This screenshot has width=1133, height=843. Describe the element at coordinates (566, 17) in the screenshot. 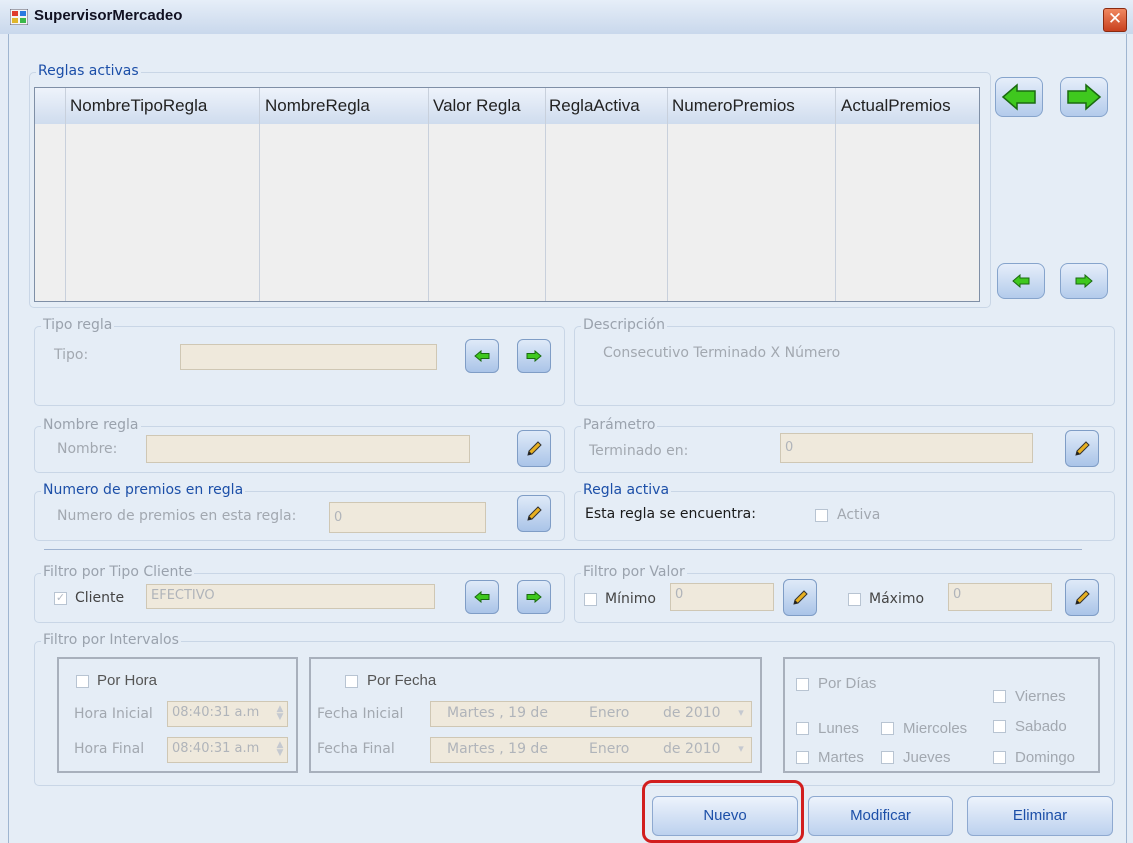

I see `title-bar: SupervisorMercadeo ✕` at that location.